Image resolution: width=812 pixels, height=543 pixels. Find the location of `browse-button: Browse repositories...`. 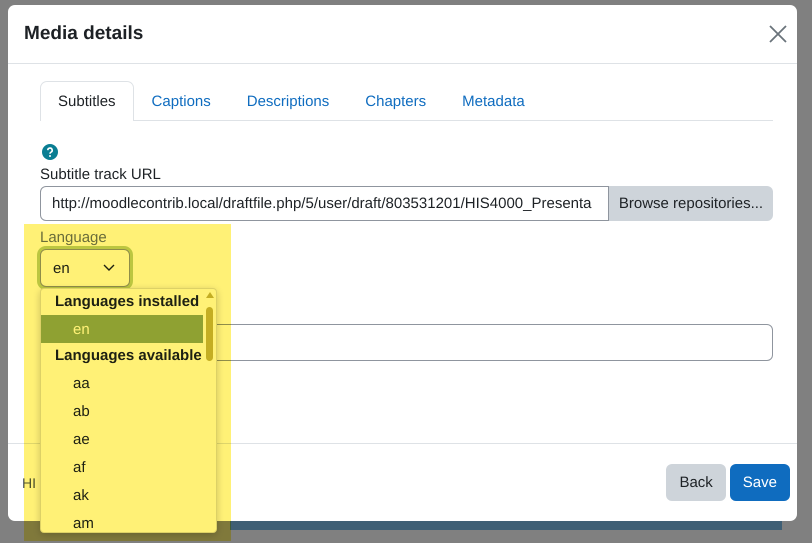

browse-button: Browse repositories... is located at coordinates (691, 203).